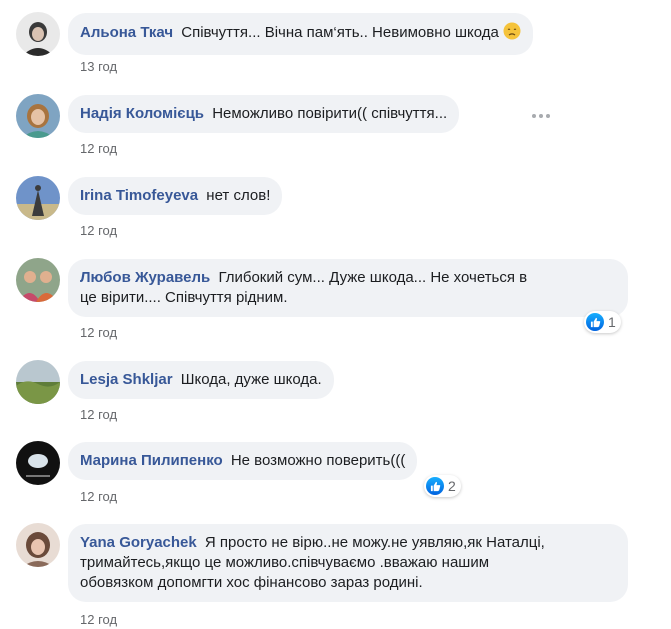  I want to click on comment-bubble: Irina Timofeyeva нет слов!, so click(175, 196).